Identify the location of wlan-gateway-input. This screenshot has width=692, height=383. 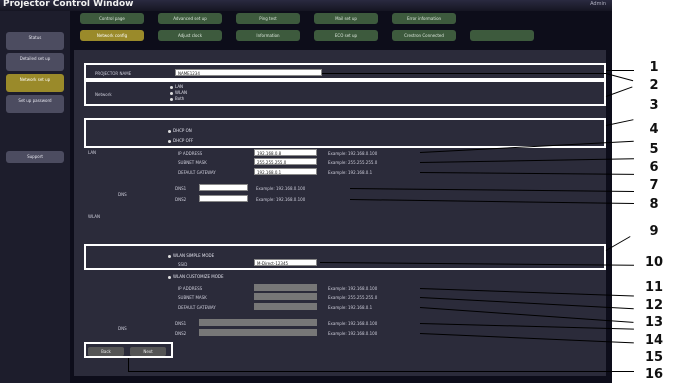
(285, 306).